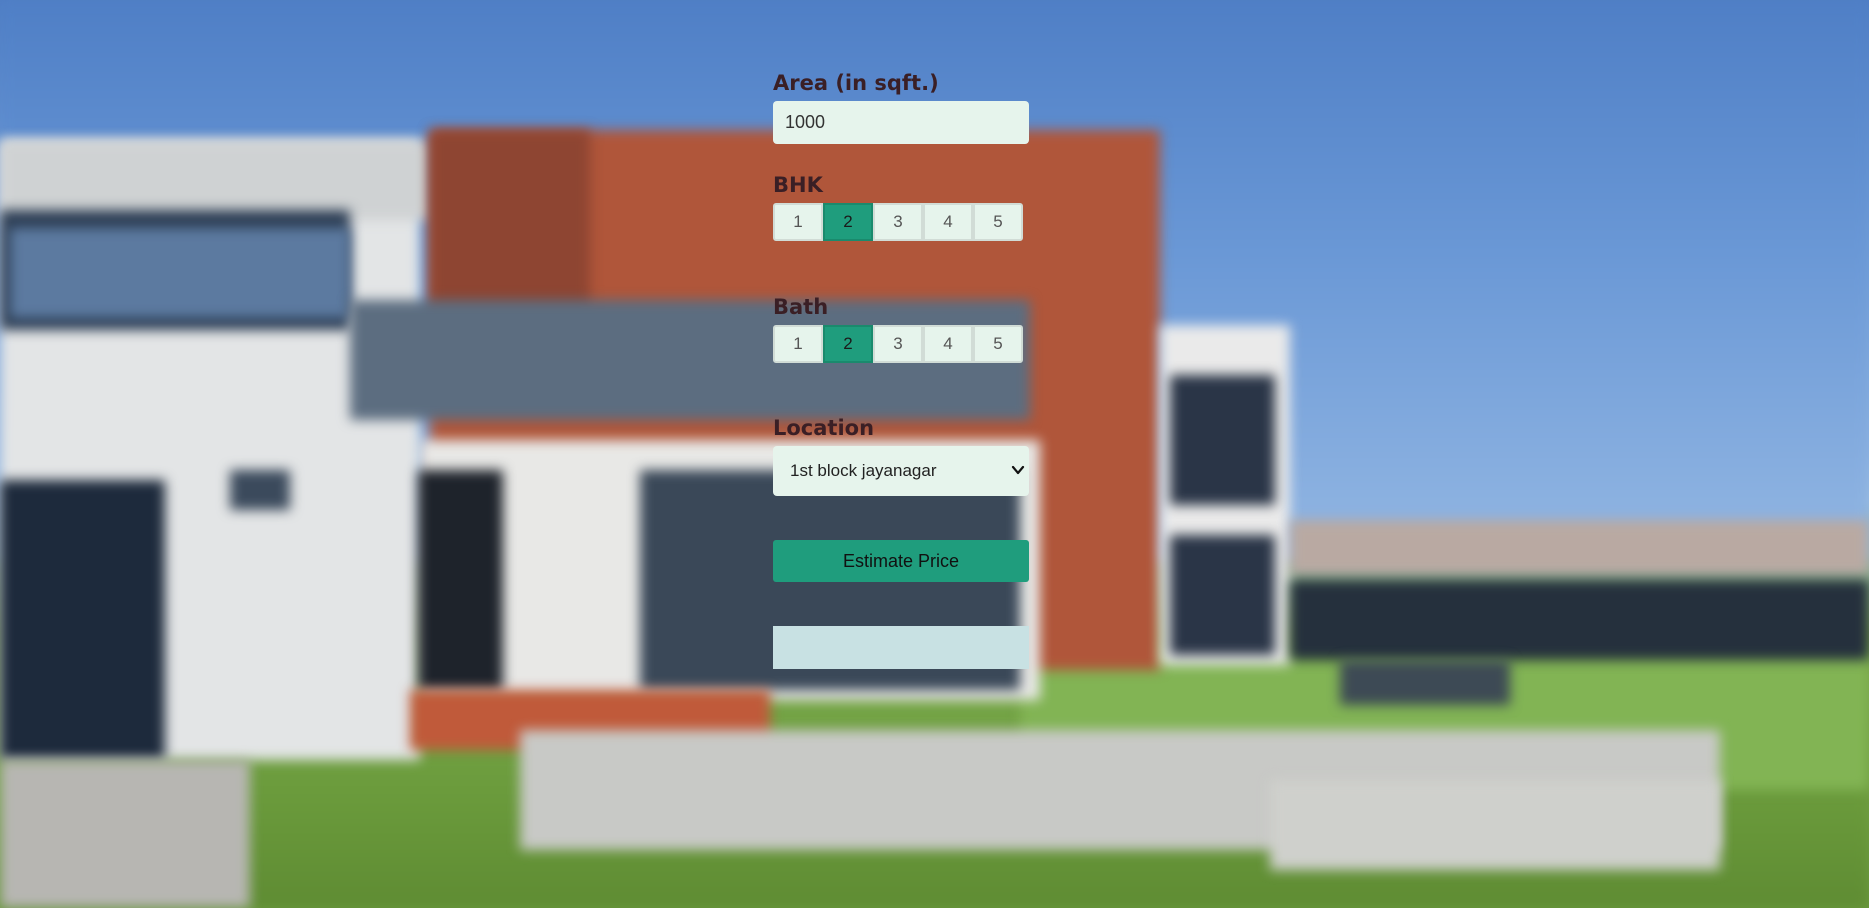 This screenshot has width=1869, height=908. What do you see at coordinates (798, 185) in the screenshot?
I see `bhk-label: BHK` at bounding box center [798, 185].